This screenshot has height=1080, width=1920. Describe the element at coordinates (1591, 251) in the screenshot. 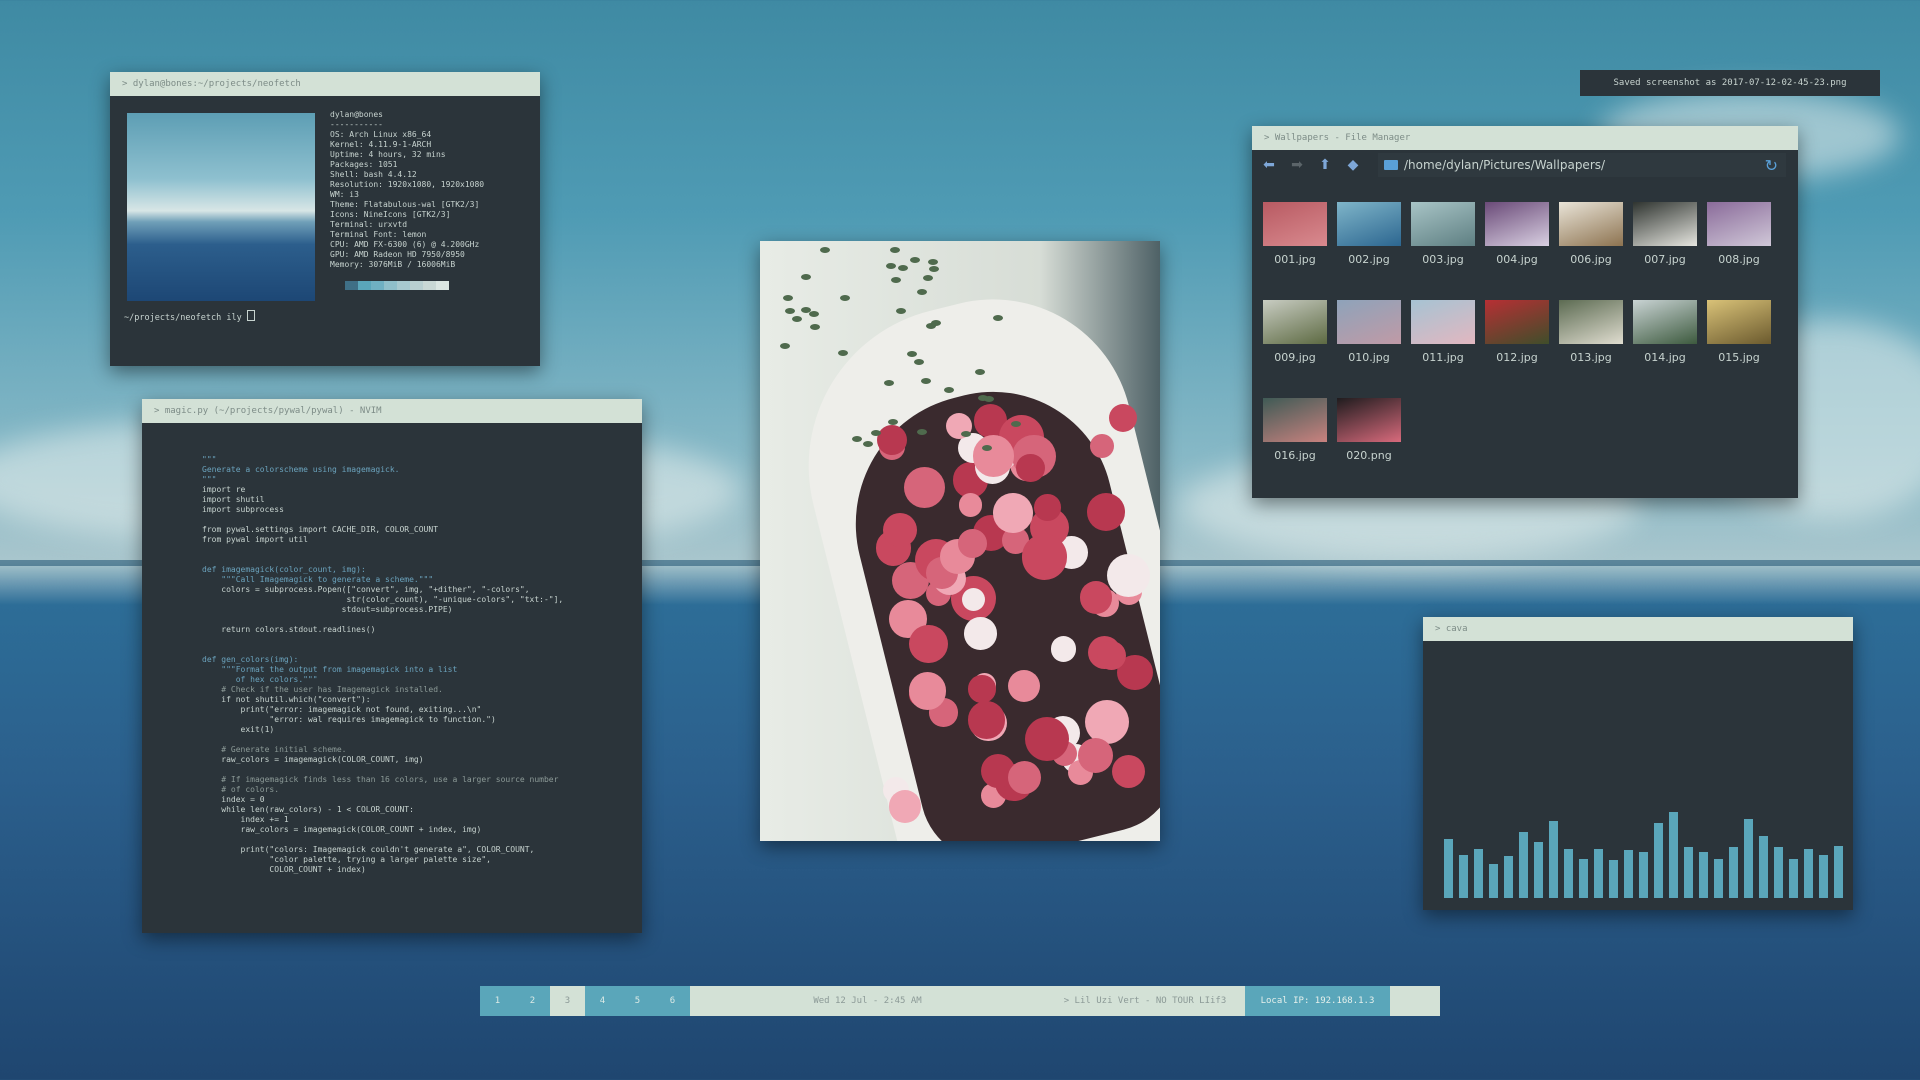

I see `file-item: 006.jpg` at that location.